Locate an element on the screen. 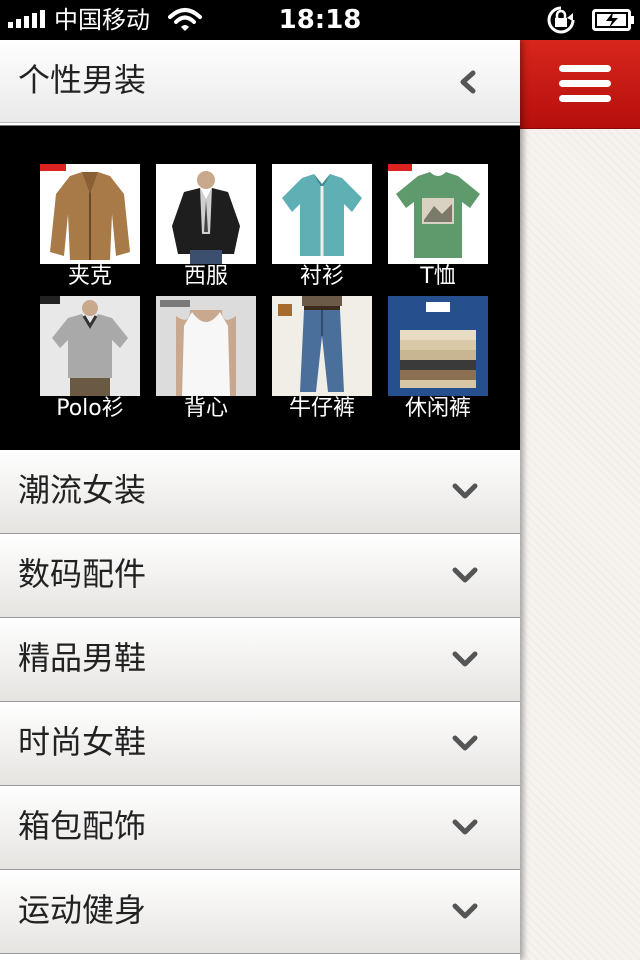 The image size is (640, 960). category-bags-accessories: 箱包配饰 is located at coordinates (260, 828).